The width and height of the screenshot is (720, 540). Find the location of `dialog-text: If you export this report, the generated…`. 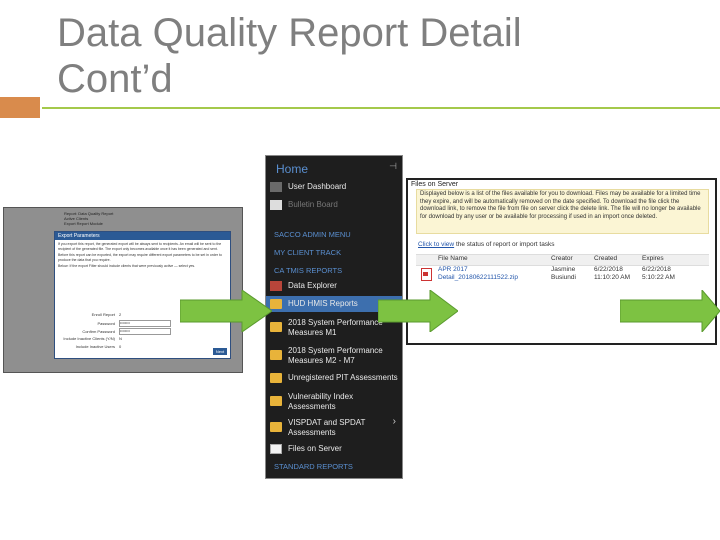

dialog-text: If you export this report, the generated… is located at coordinates (140, 255).